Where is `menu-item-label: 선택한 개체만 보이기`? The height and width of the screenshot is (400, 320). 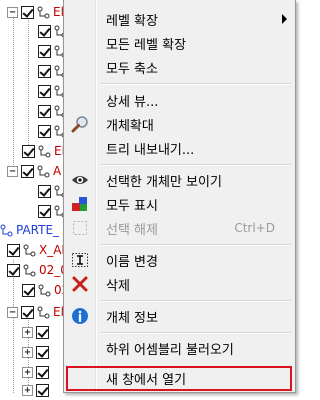 menu-item-label: 선택한 개체만 보이기 is located at coordinates (164, 182).